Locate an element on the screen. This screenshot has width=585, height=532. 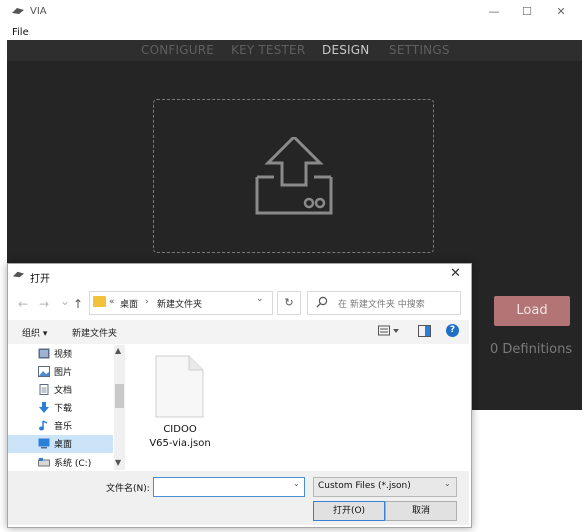
folder-icon is located at coordinates (99, 301).